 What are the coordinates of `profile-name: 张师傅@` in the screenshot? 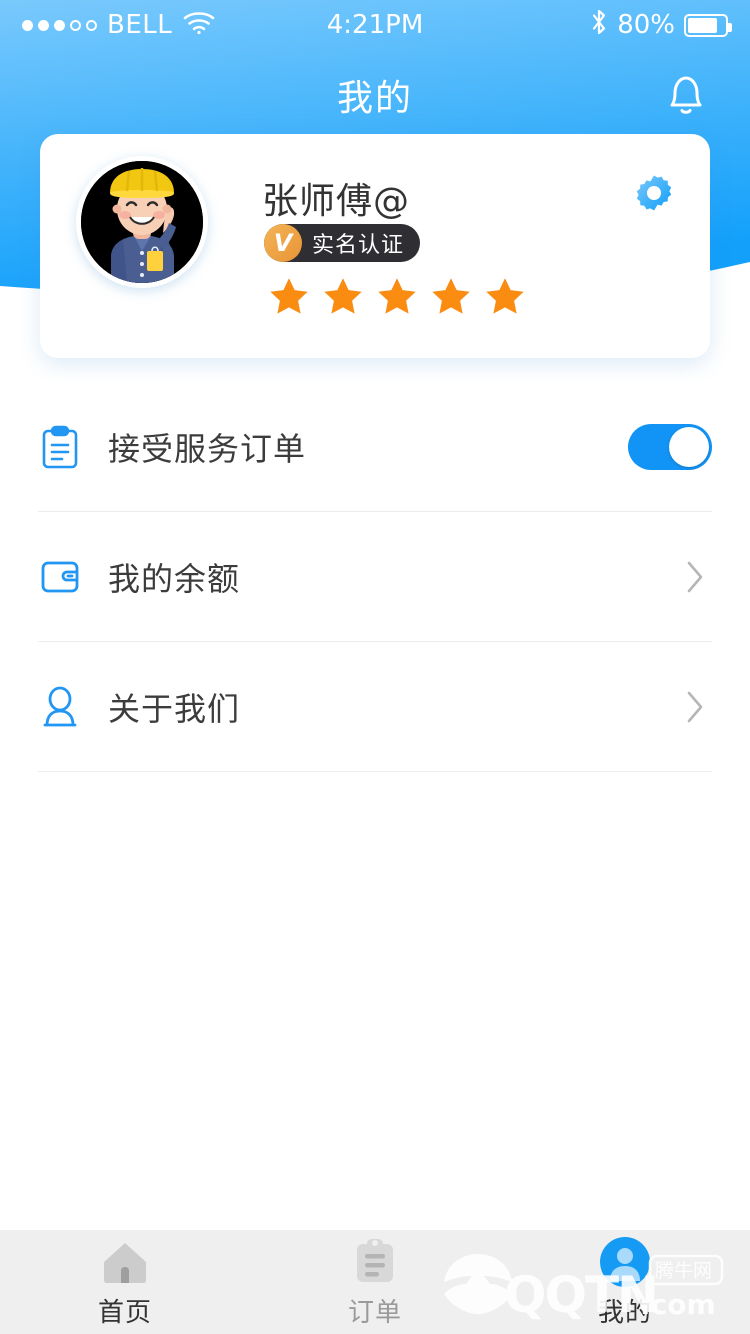 It's located at (336, 201).